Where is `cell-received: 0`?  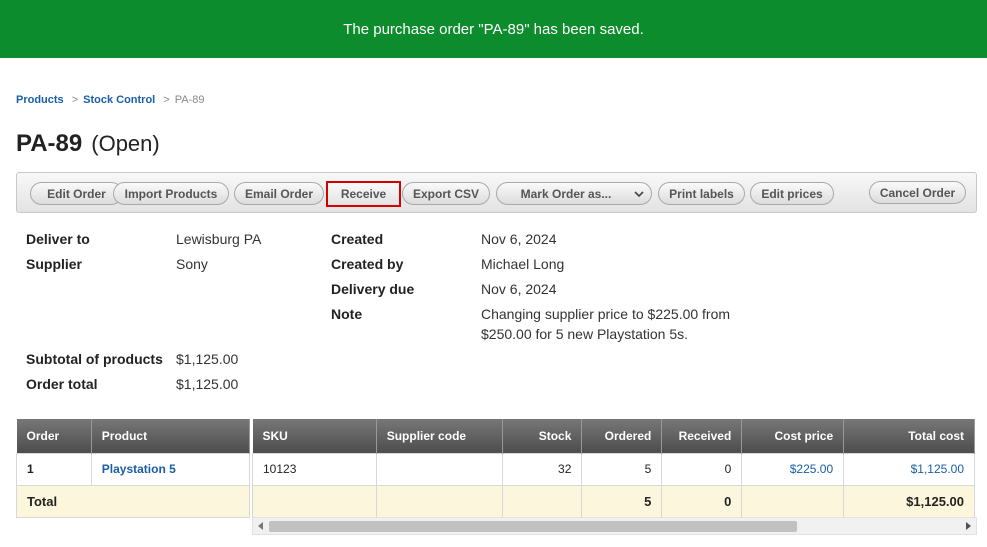 cell-received: 0 is located at coordinates (702, 469).